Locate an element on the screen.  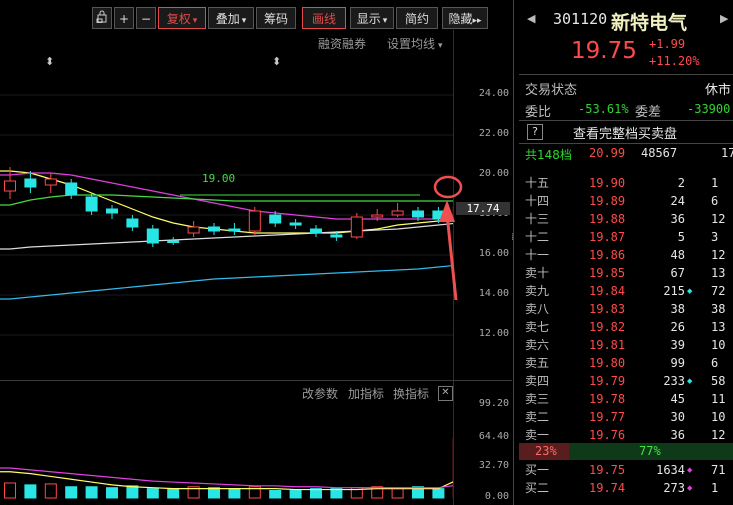
level-label: 卖一 is located at coordinates (537, 435).